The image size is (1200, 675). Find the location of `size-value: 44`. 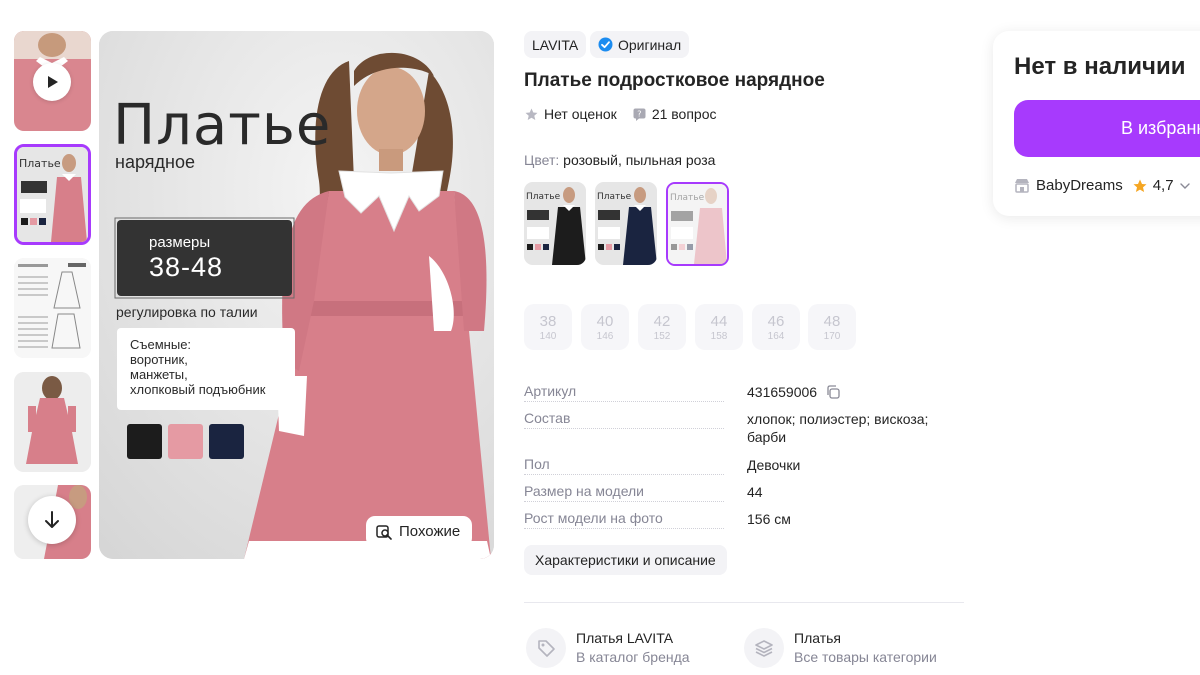

size-value: 44 is located at coordinates (719, 321).